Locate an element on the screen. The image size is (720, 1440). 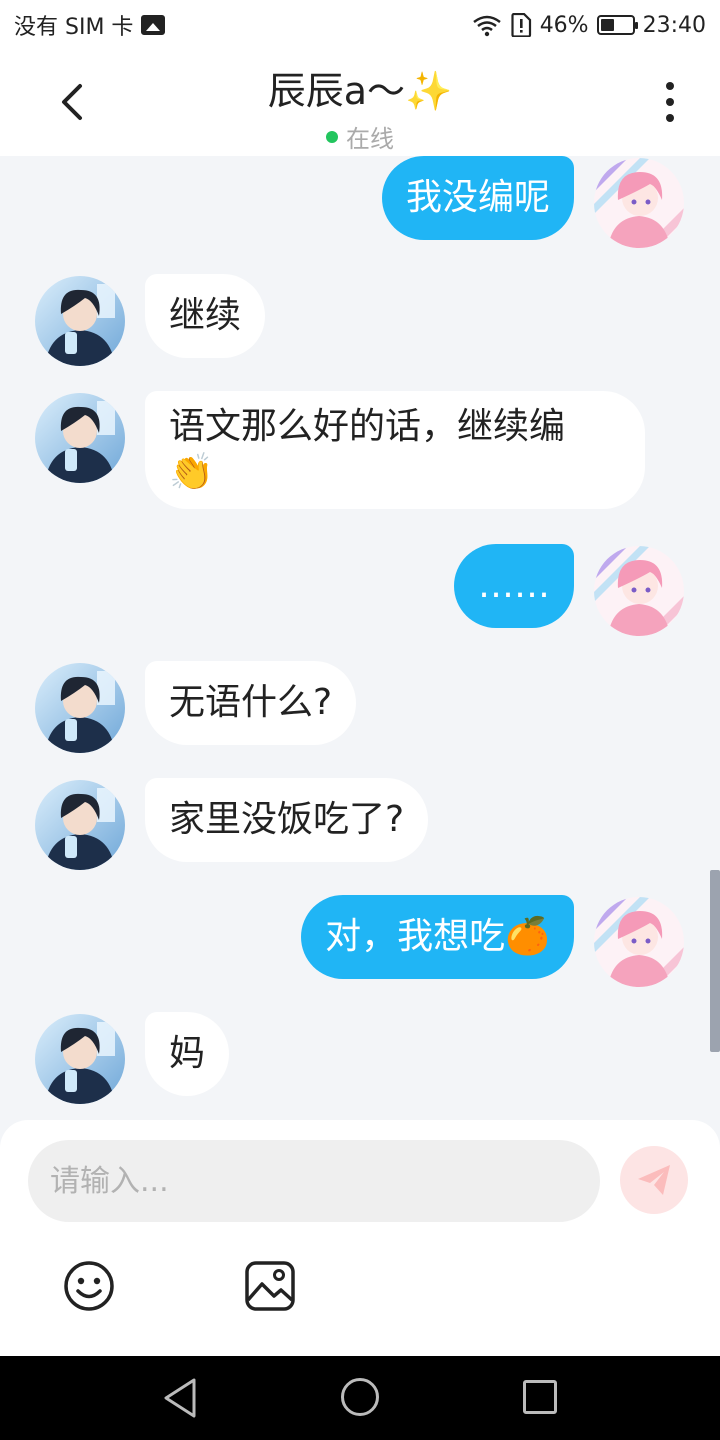
send-button is located at coordinates (654, 1180).